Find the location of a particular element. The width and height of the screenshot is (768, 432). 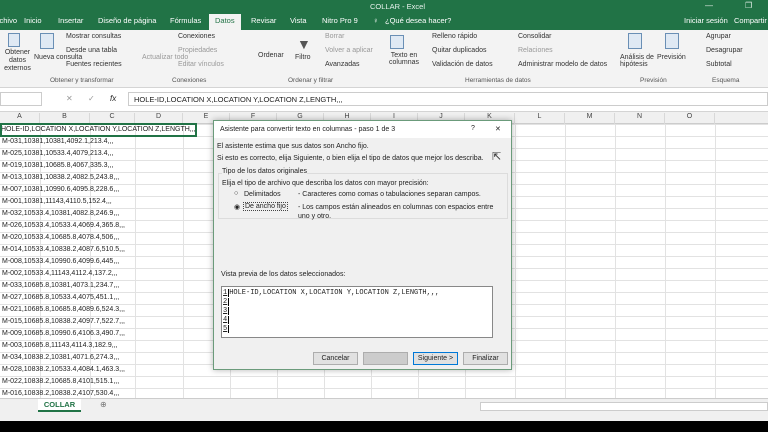

subtotal-button: Subtotal is located at coordinates (719, 64).